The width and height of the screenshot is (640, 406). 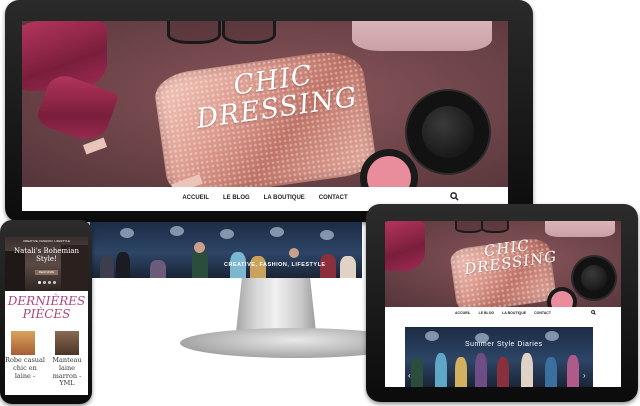 I want to click on tablet-nav-item-la-boutique: LA BOUTIQUE, so click(x=514, y=313).